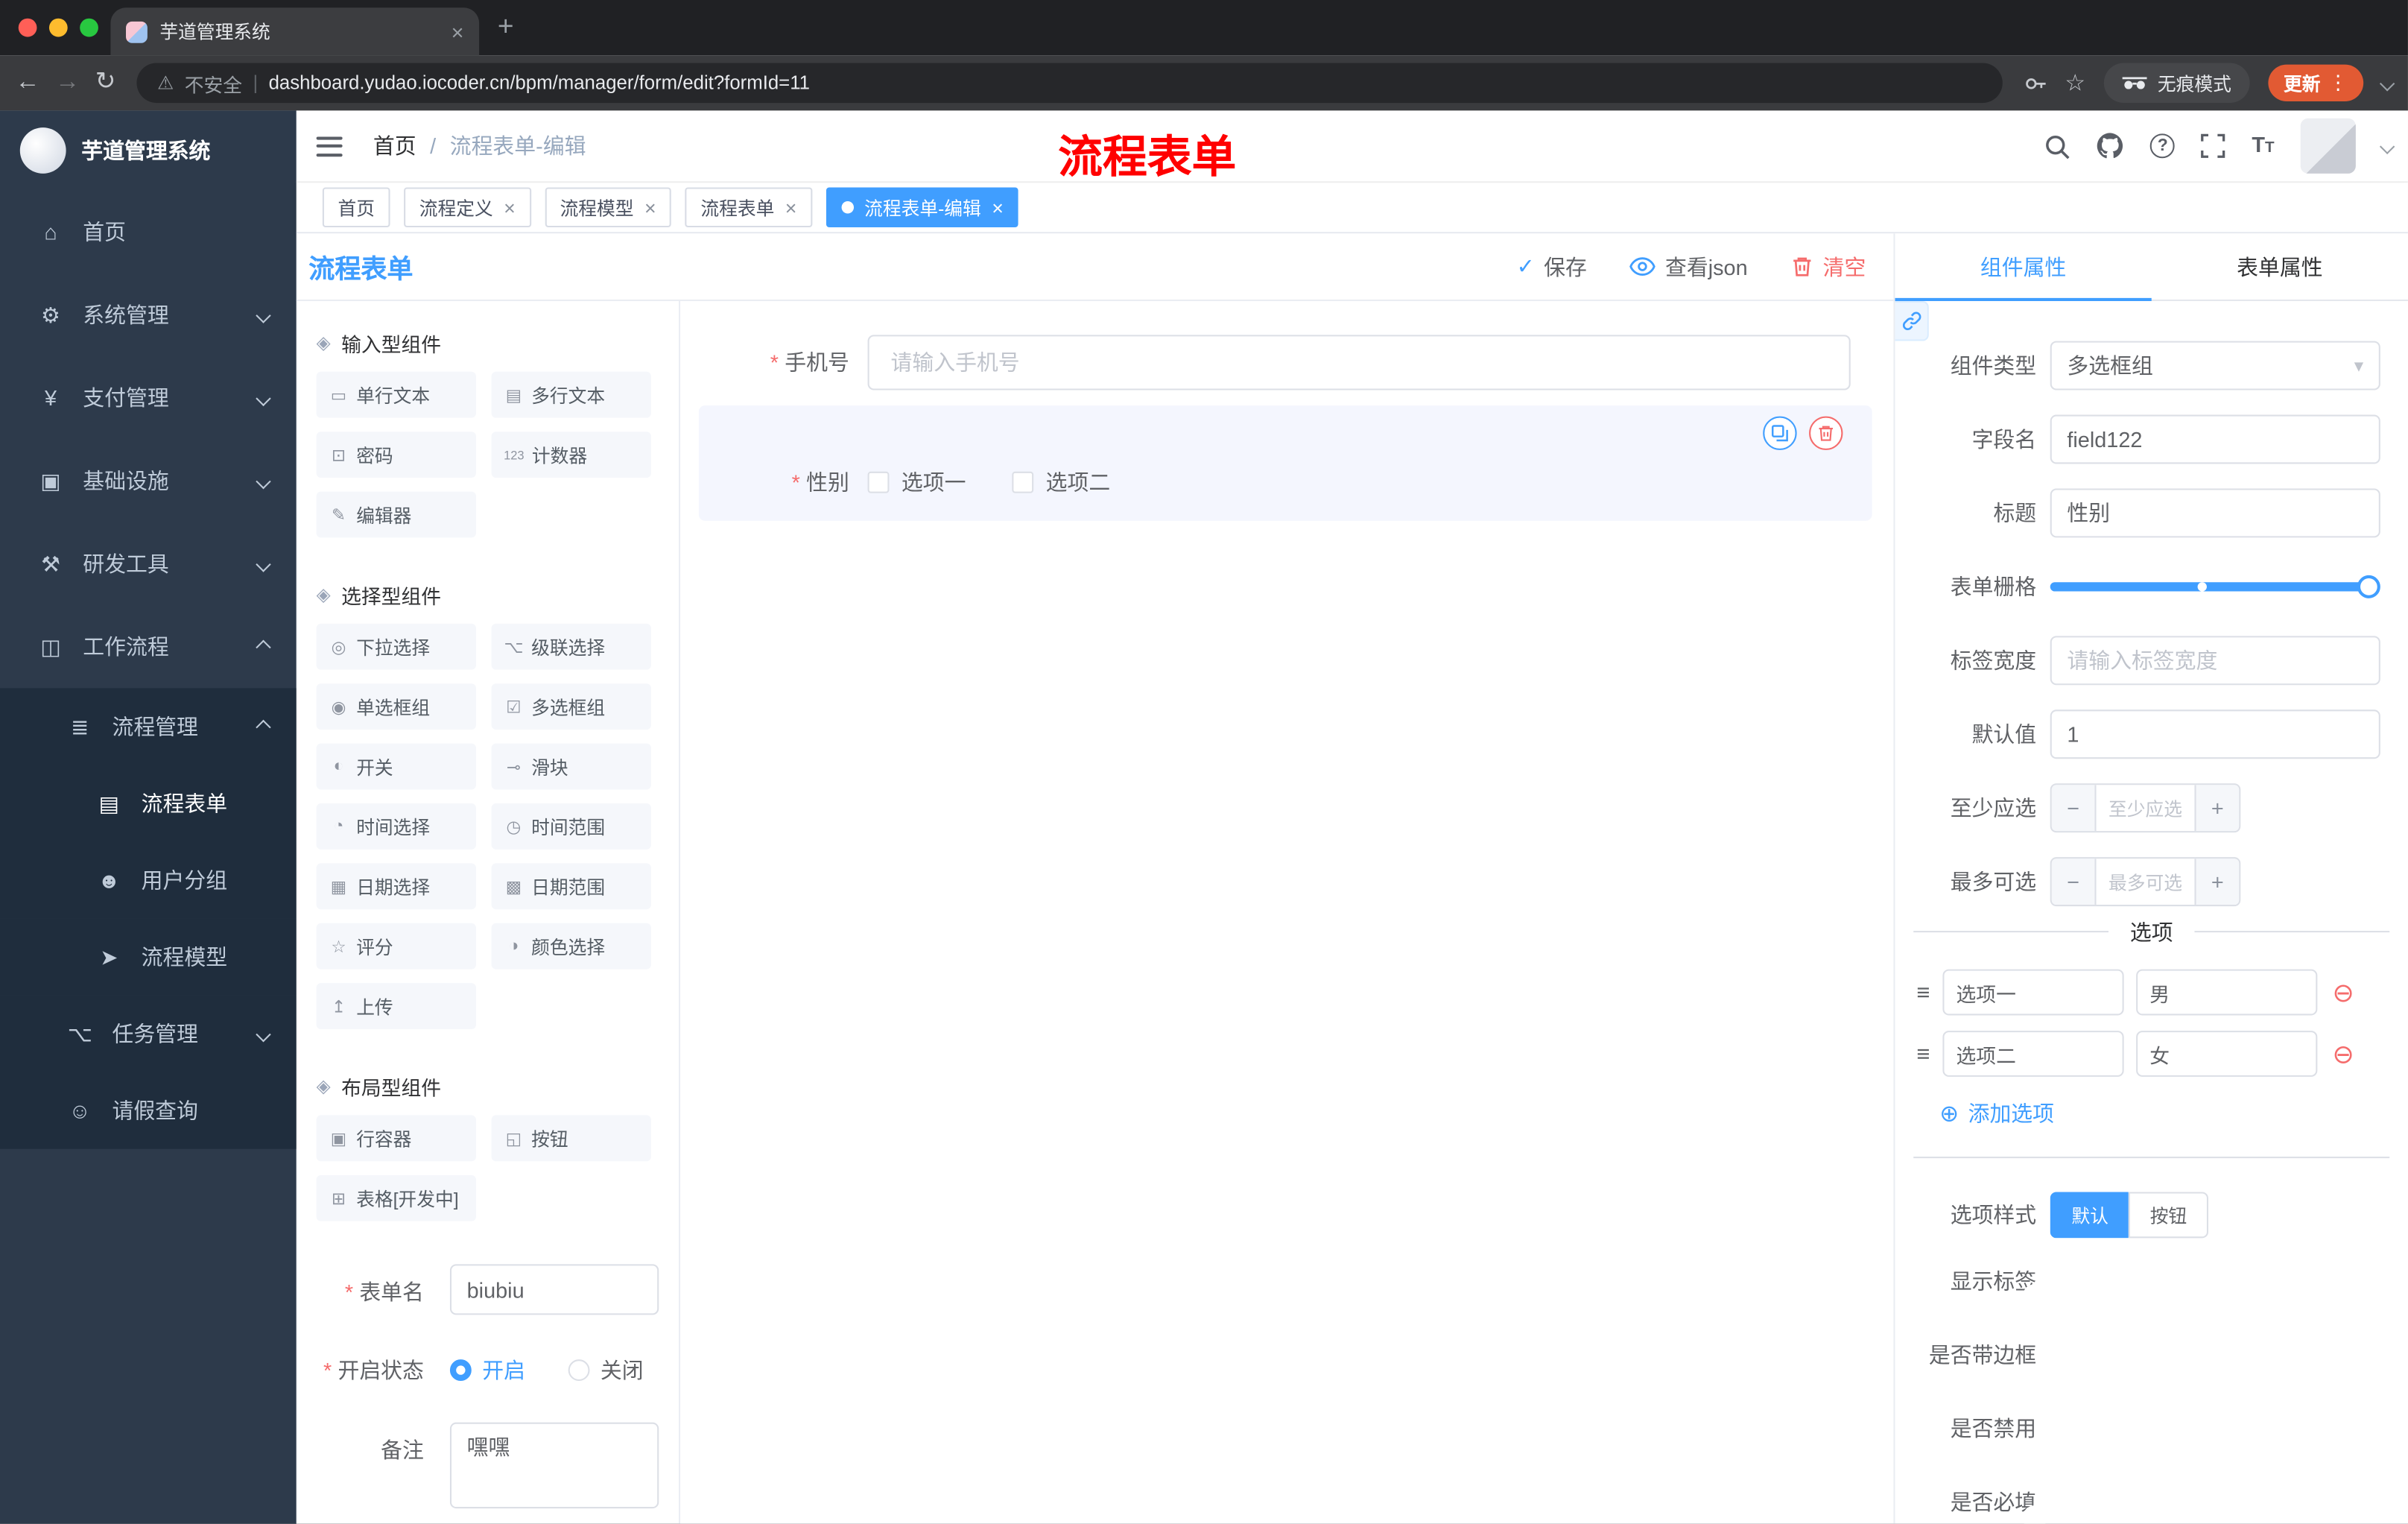 Image resolution: width=2408 pixels, height=1524 pixels. I want to click on field-name-input, so click(2215, 439).